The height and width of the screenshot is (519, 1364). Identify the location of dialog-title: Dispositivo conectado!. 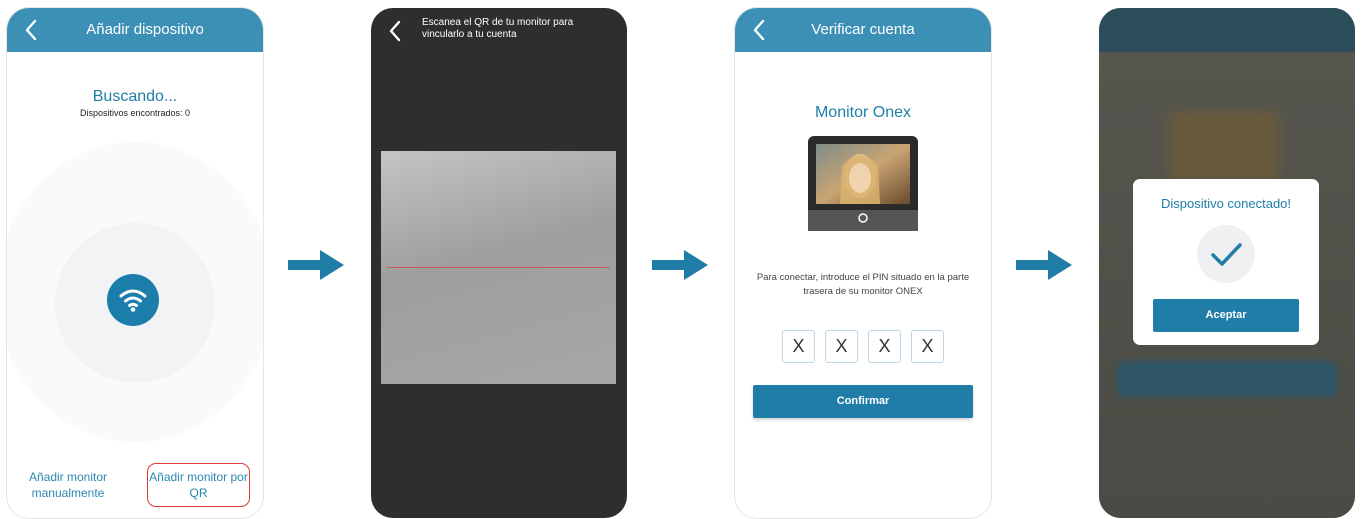
(1226, 203).